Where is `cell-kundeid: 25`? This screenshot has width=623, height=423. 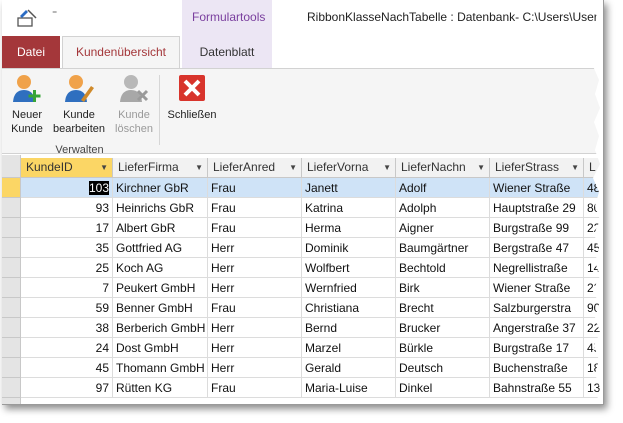
cell-kundeid: 25 is located at coordinates (67, 268).